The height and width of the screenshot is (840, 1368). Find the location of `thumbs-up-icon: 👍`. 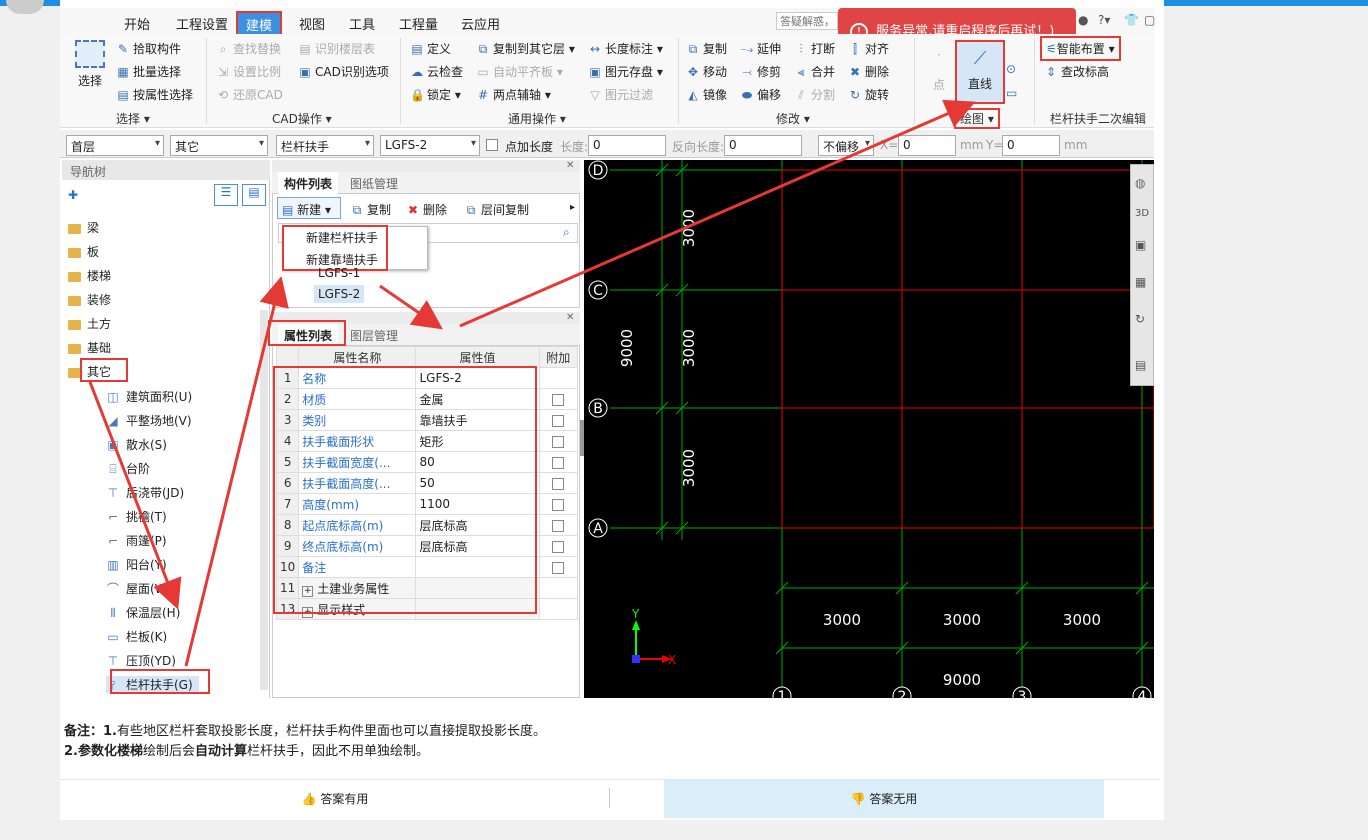

thumbs-up-icon: 👍 is located at coordinates (309, 799).